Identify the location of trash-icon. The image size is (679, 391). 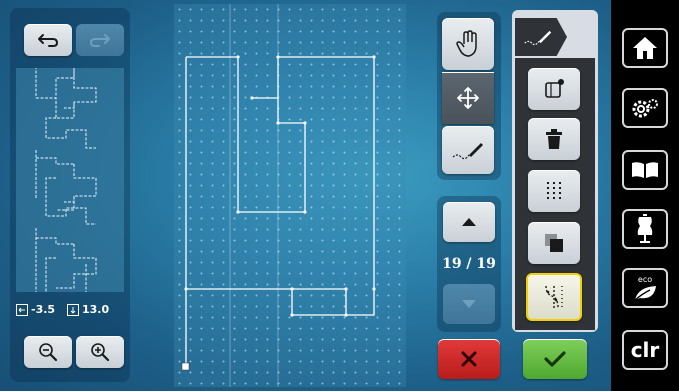
(554, 139).